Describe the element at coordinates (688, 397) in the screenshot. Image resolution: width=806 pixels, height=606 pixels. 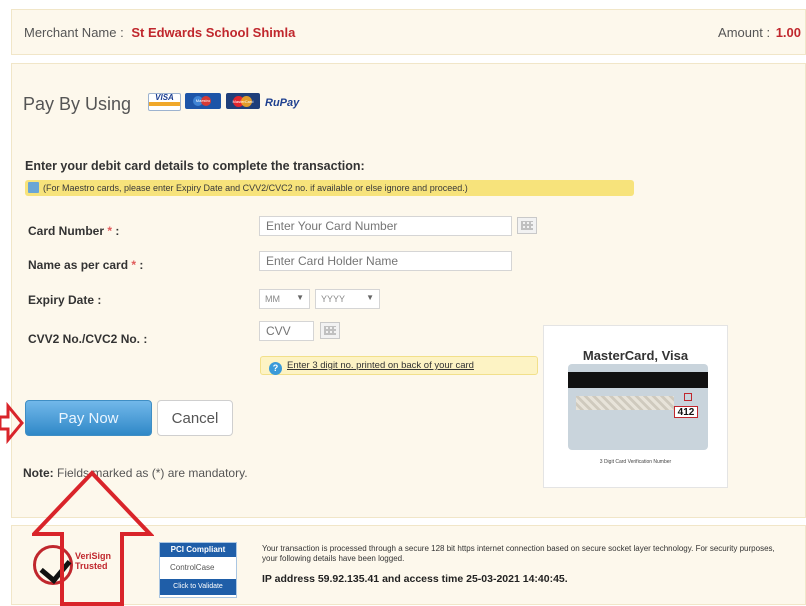
I see `cvv-pointer` at that location.